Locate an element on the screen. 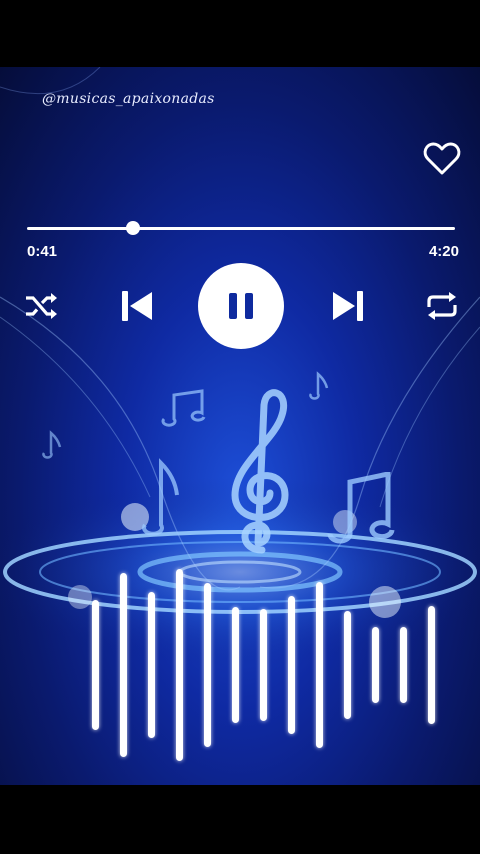 The width and height of the screenshot is (480, 854). pause-icon is located at coordinates (241, 306).